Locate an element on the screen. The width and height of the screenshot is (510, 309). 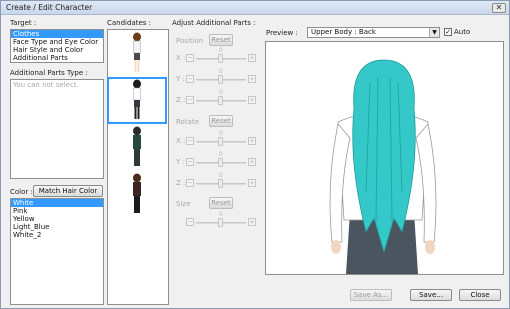
size-thumb is located at coordinates (220, 222).